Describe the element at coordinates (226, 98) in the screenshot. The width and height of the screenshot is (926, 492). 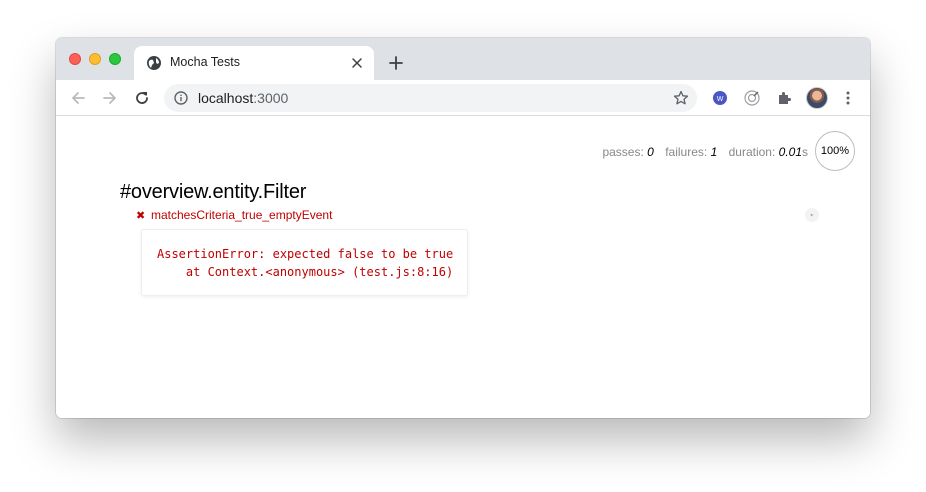
I see `url-host: localhost` at that location.